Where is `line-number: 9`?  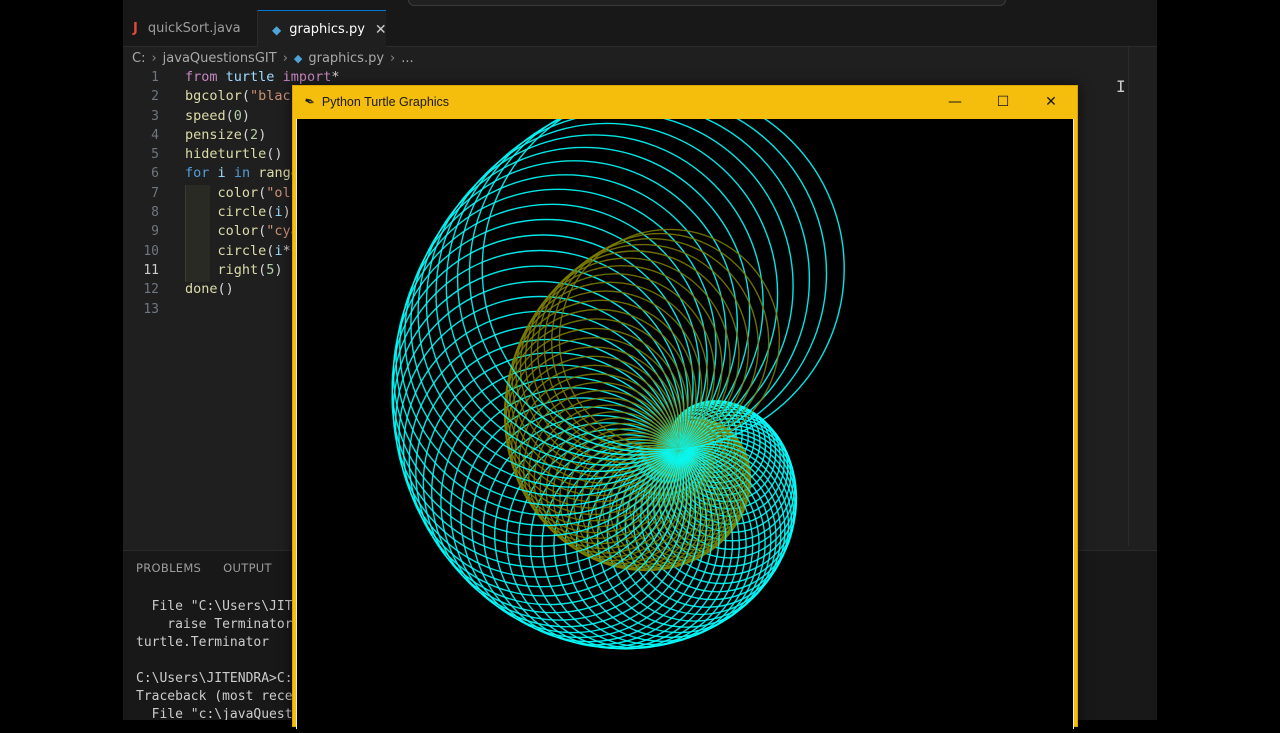 line-number: 9 is located at coordinates (155, 232).